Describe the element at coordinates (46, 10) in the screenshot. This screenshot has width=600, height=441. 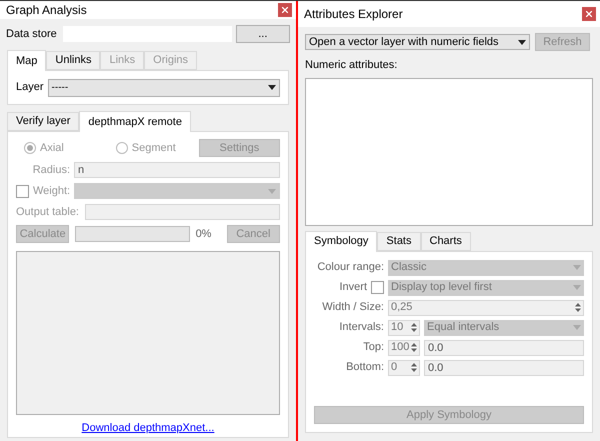
I see `panel-title: Graph Analysis` at that location.